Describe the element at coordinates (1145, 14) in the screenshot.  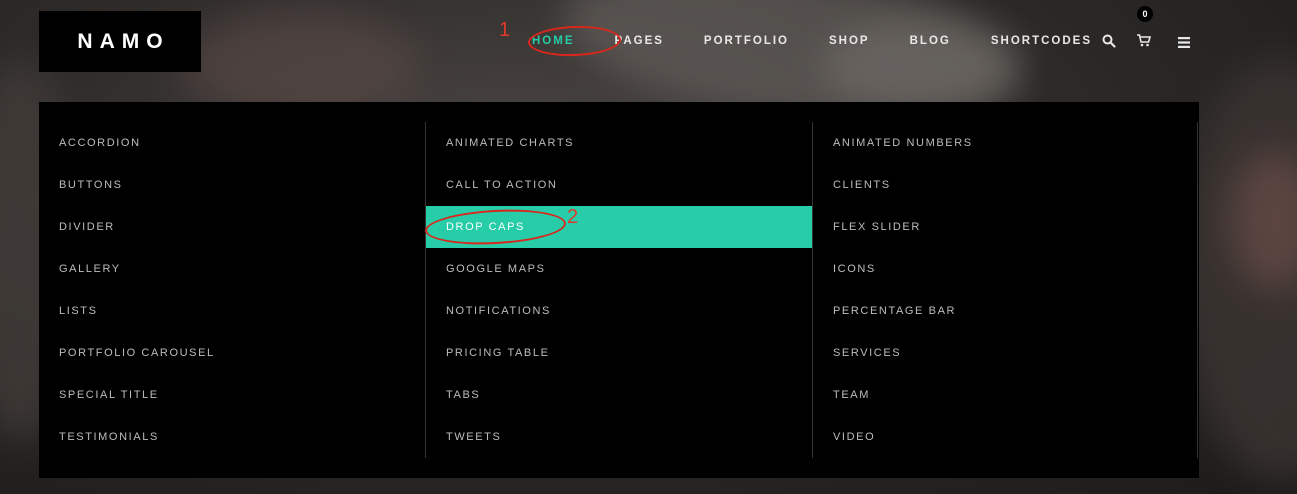
I see `cart-count-badge: 0` at that location.